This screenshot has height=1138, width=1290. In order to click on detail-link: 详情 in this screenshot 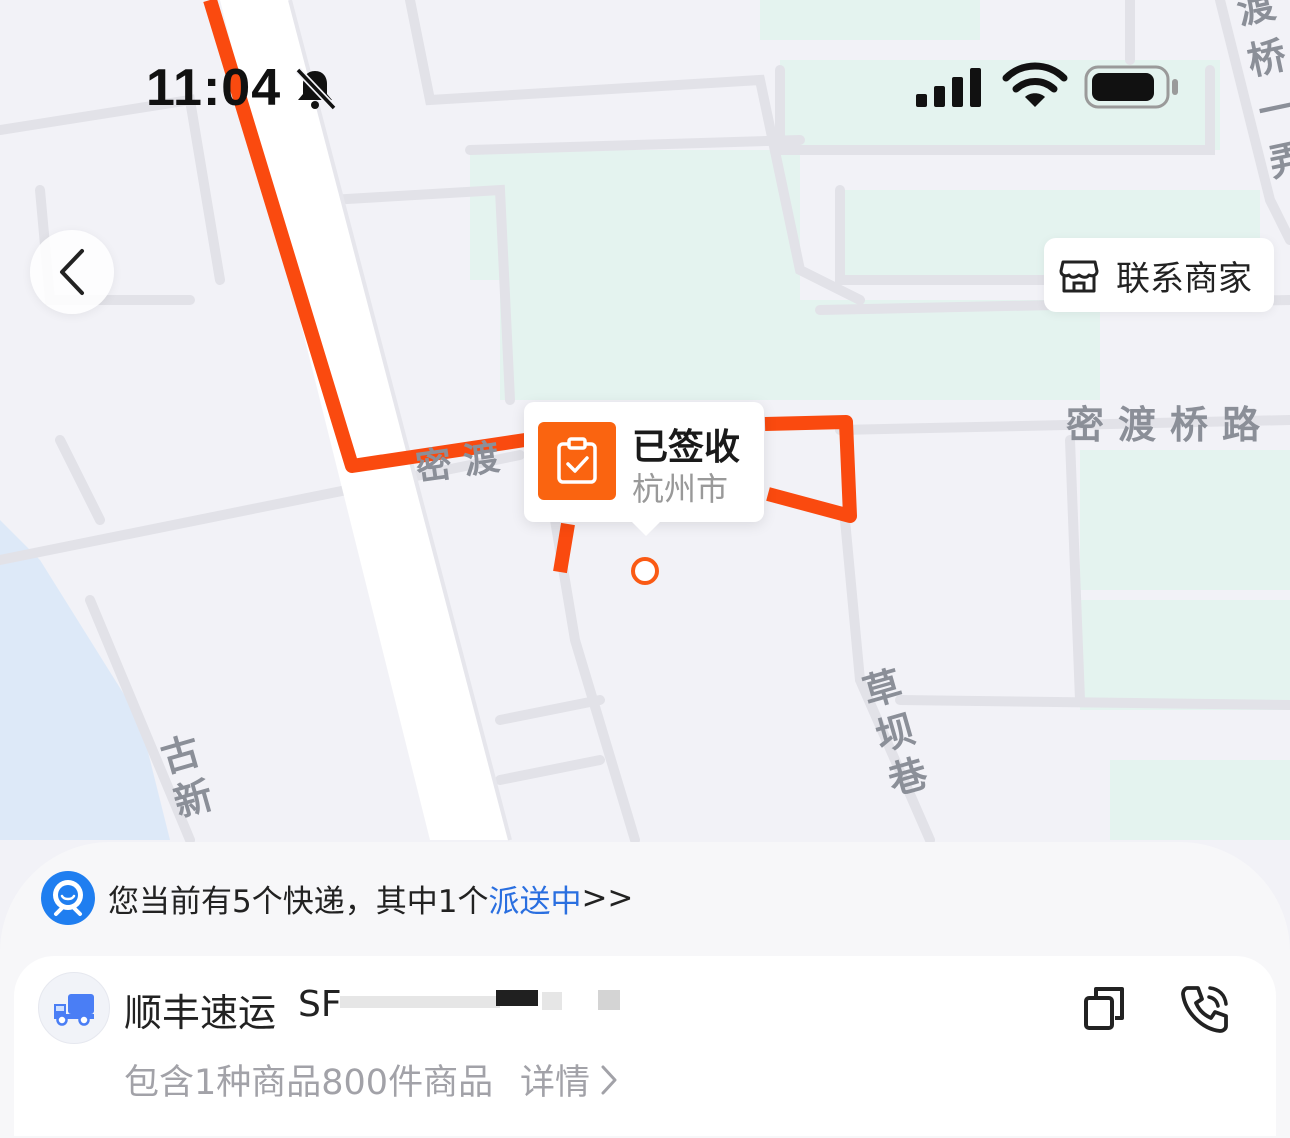, I will do `click(570, 1079)`.